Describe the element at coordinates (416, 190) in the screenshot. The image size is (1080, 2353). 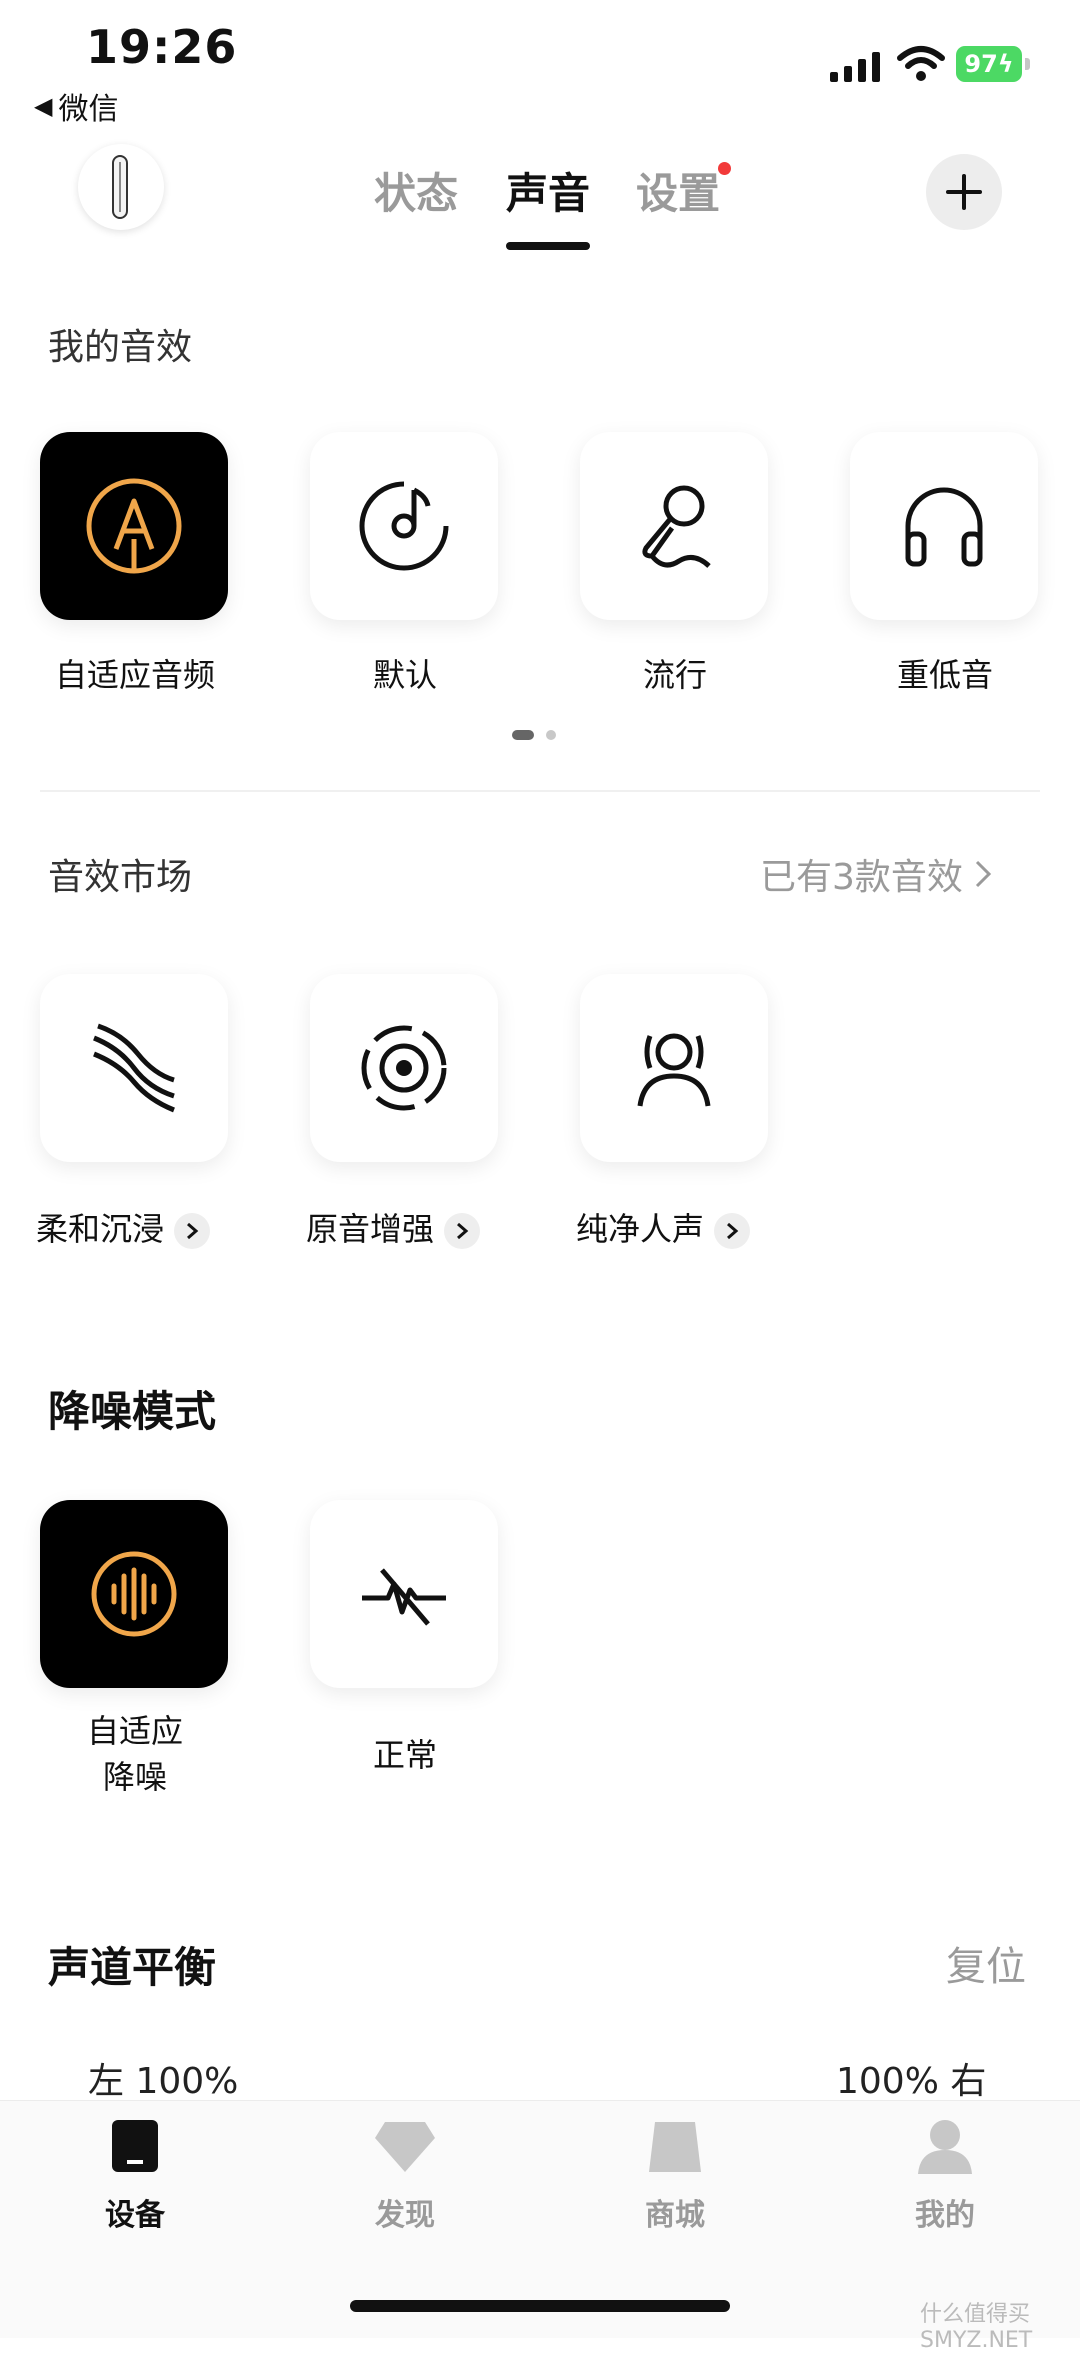
I see `tab-status: 状态` at that location.